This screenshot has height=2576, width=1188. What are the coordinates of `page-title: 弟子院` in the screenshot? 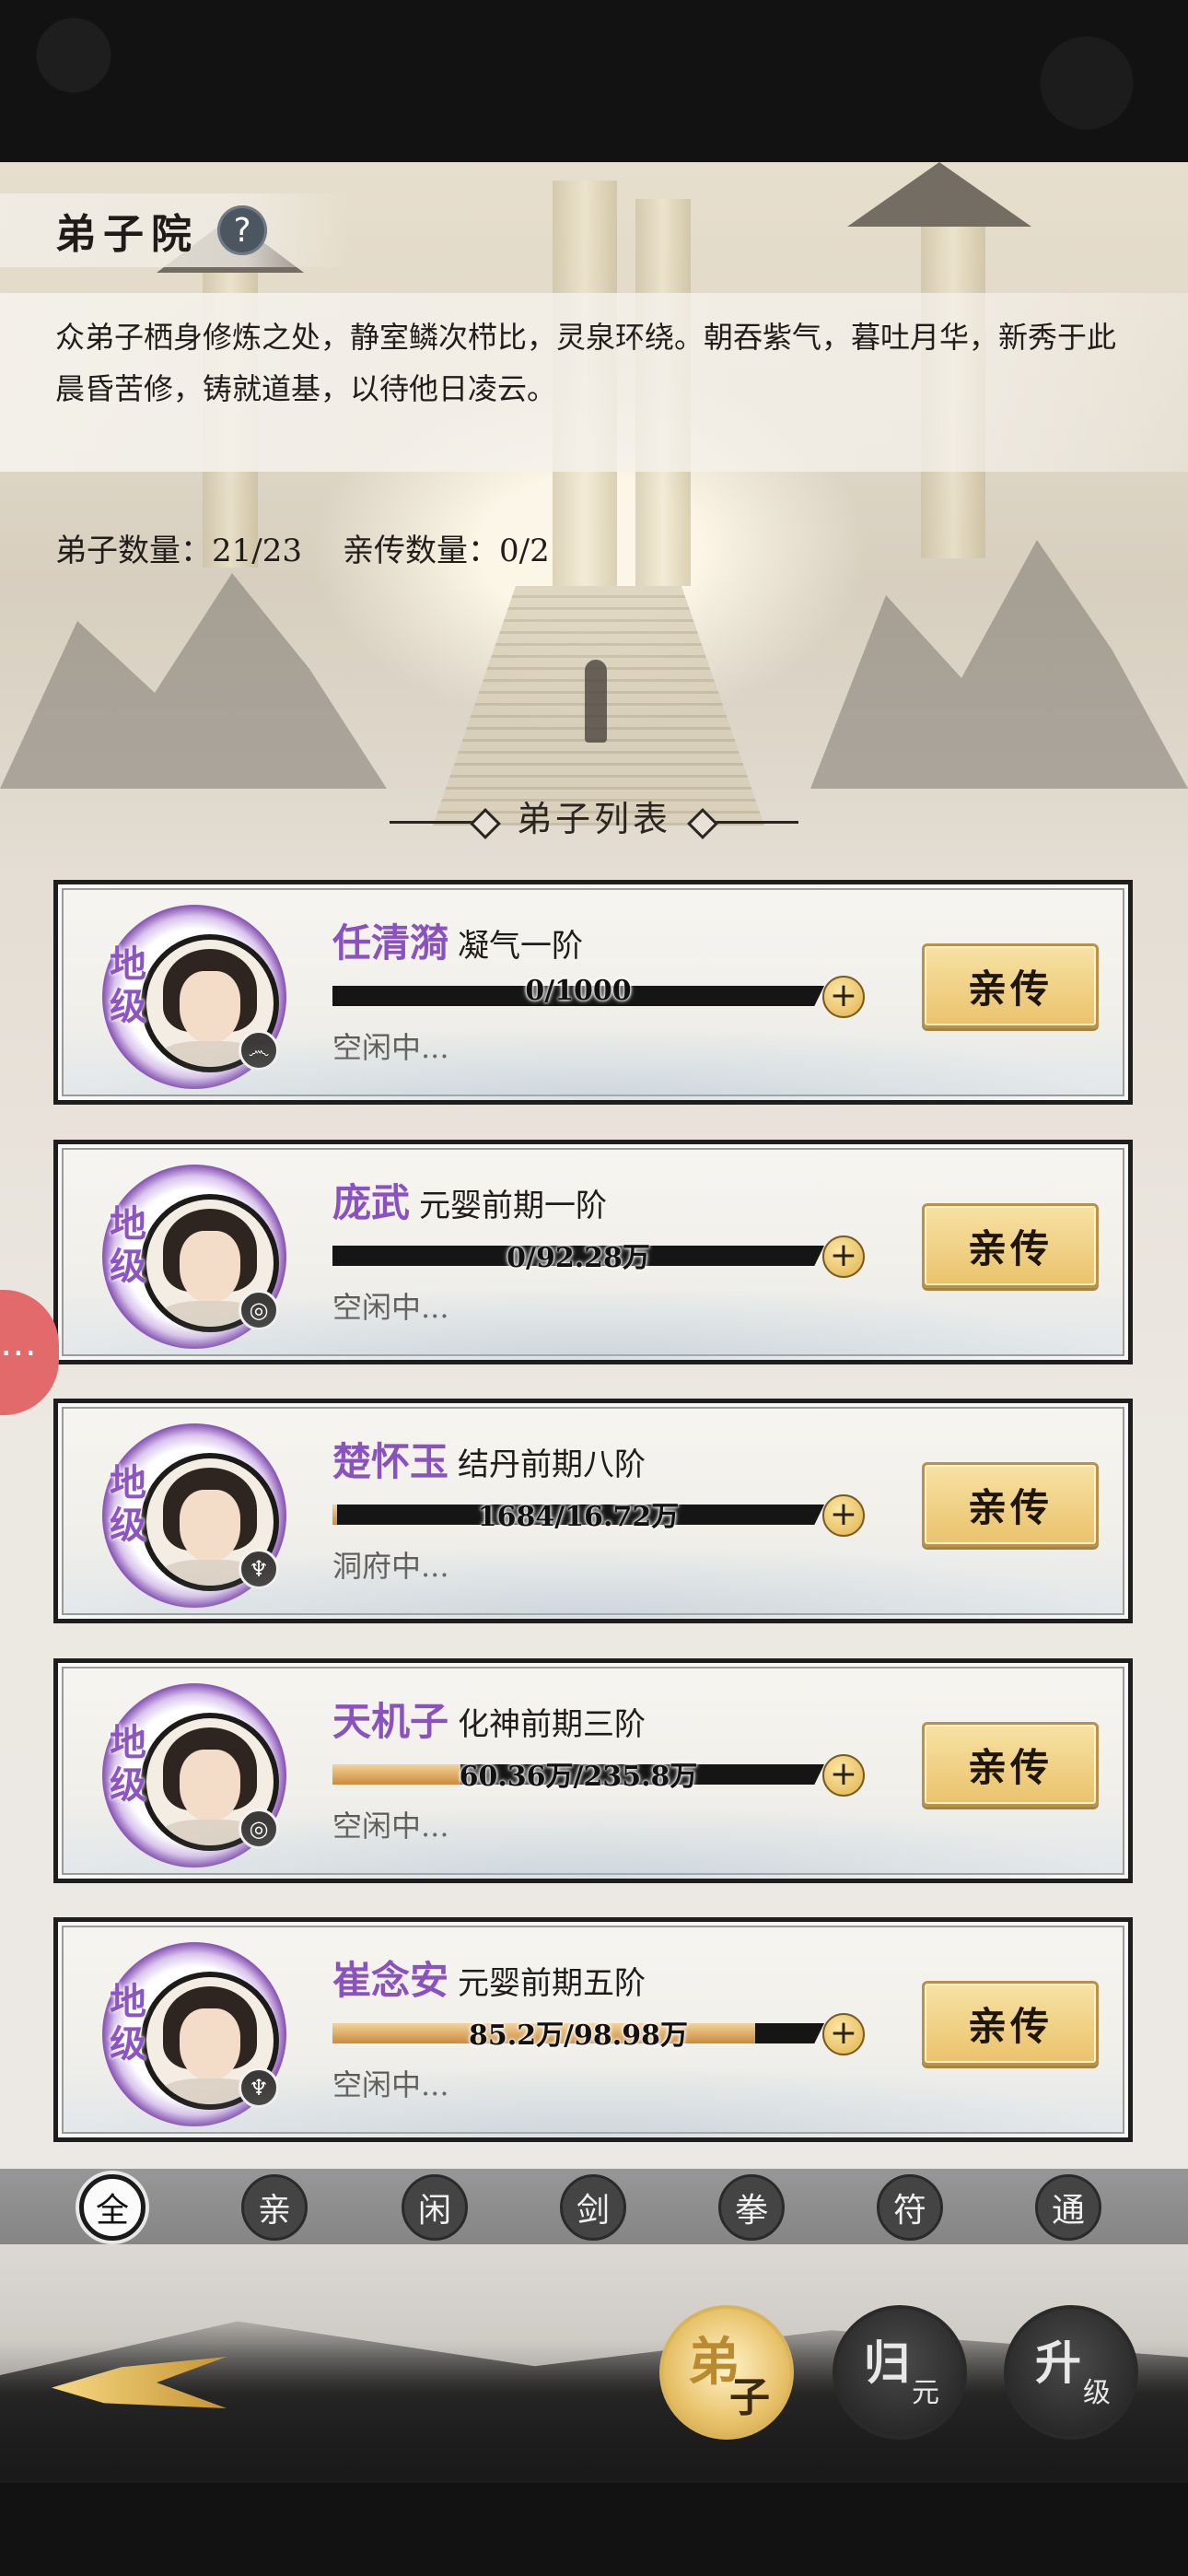 It's located at (127, 234).